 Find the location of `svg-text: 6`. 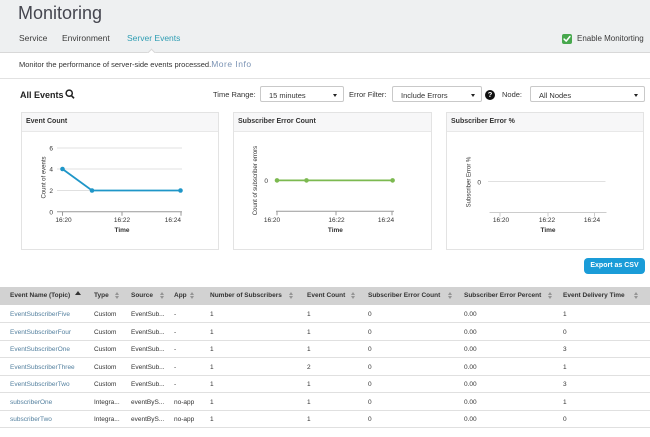

svg-text: 6 is located at coordinates (51, 149).